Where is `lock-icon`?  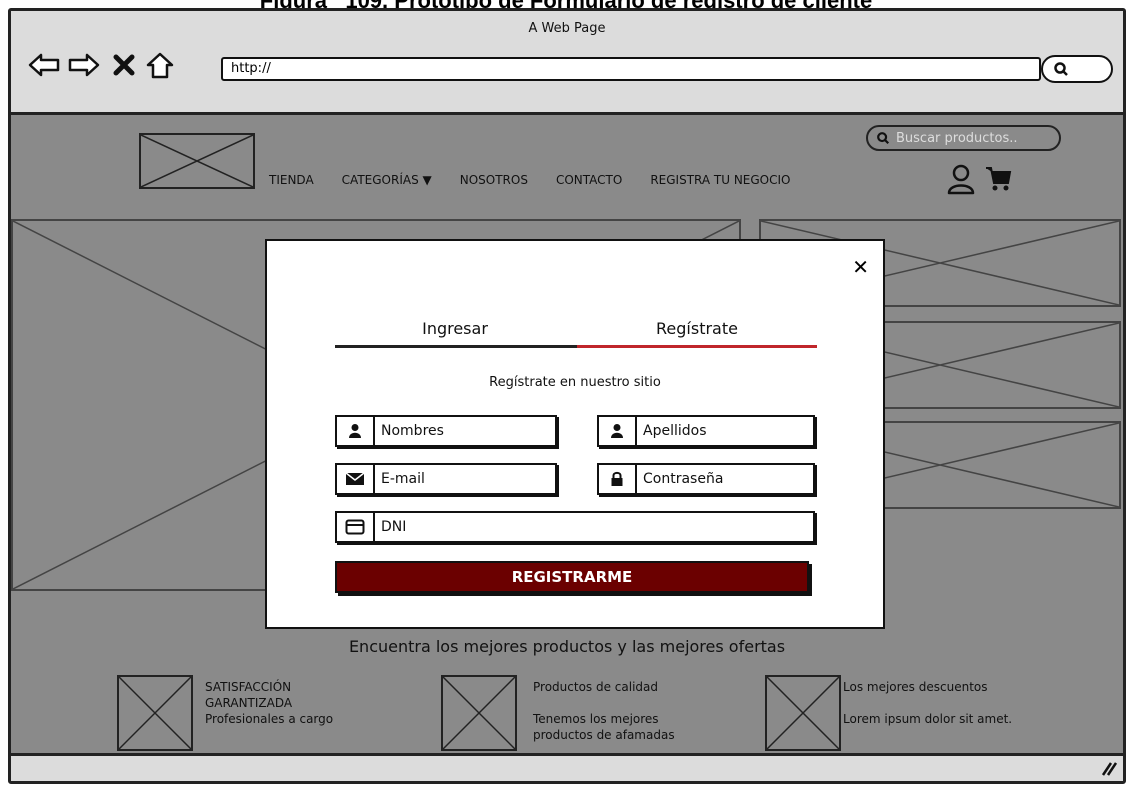 lock-icon is located at coordinates (618, 479).